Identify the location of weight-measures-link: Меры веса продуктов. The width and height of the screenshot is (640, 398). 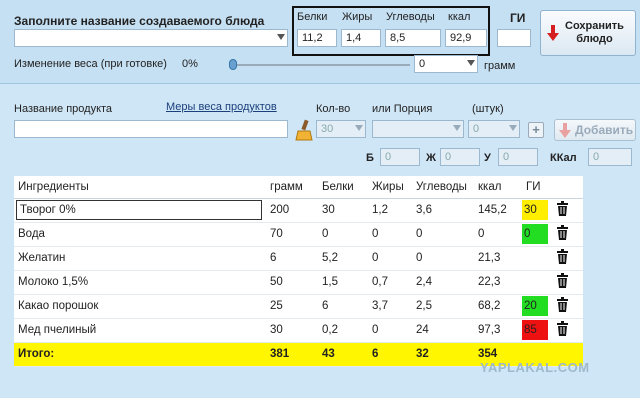
(221, 107).